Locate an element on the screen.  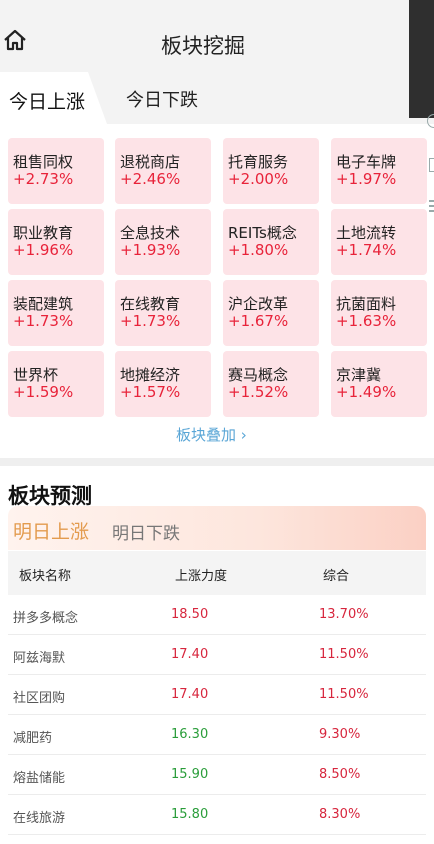
table-row: 在线旅游 15.80 8.30% is located at coordinates (217, 815).